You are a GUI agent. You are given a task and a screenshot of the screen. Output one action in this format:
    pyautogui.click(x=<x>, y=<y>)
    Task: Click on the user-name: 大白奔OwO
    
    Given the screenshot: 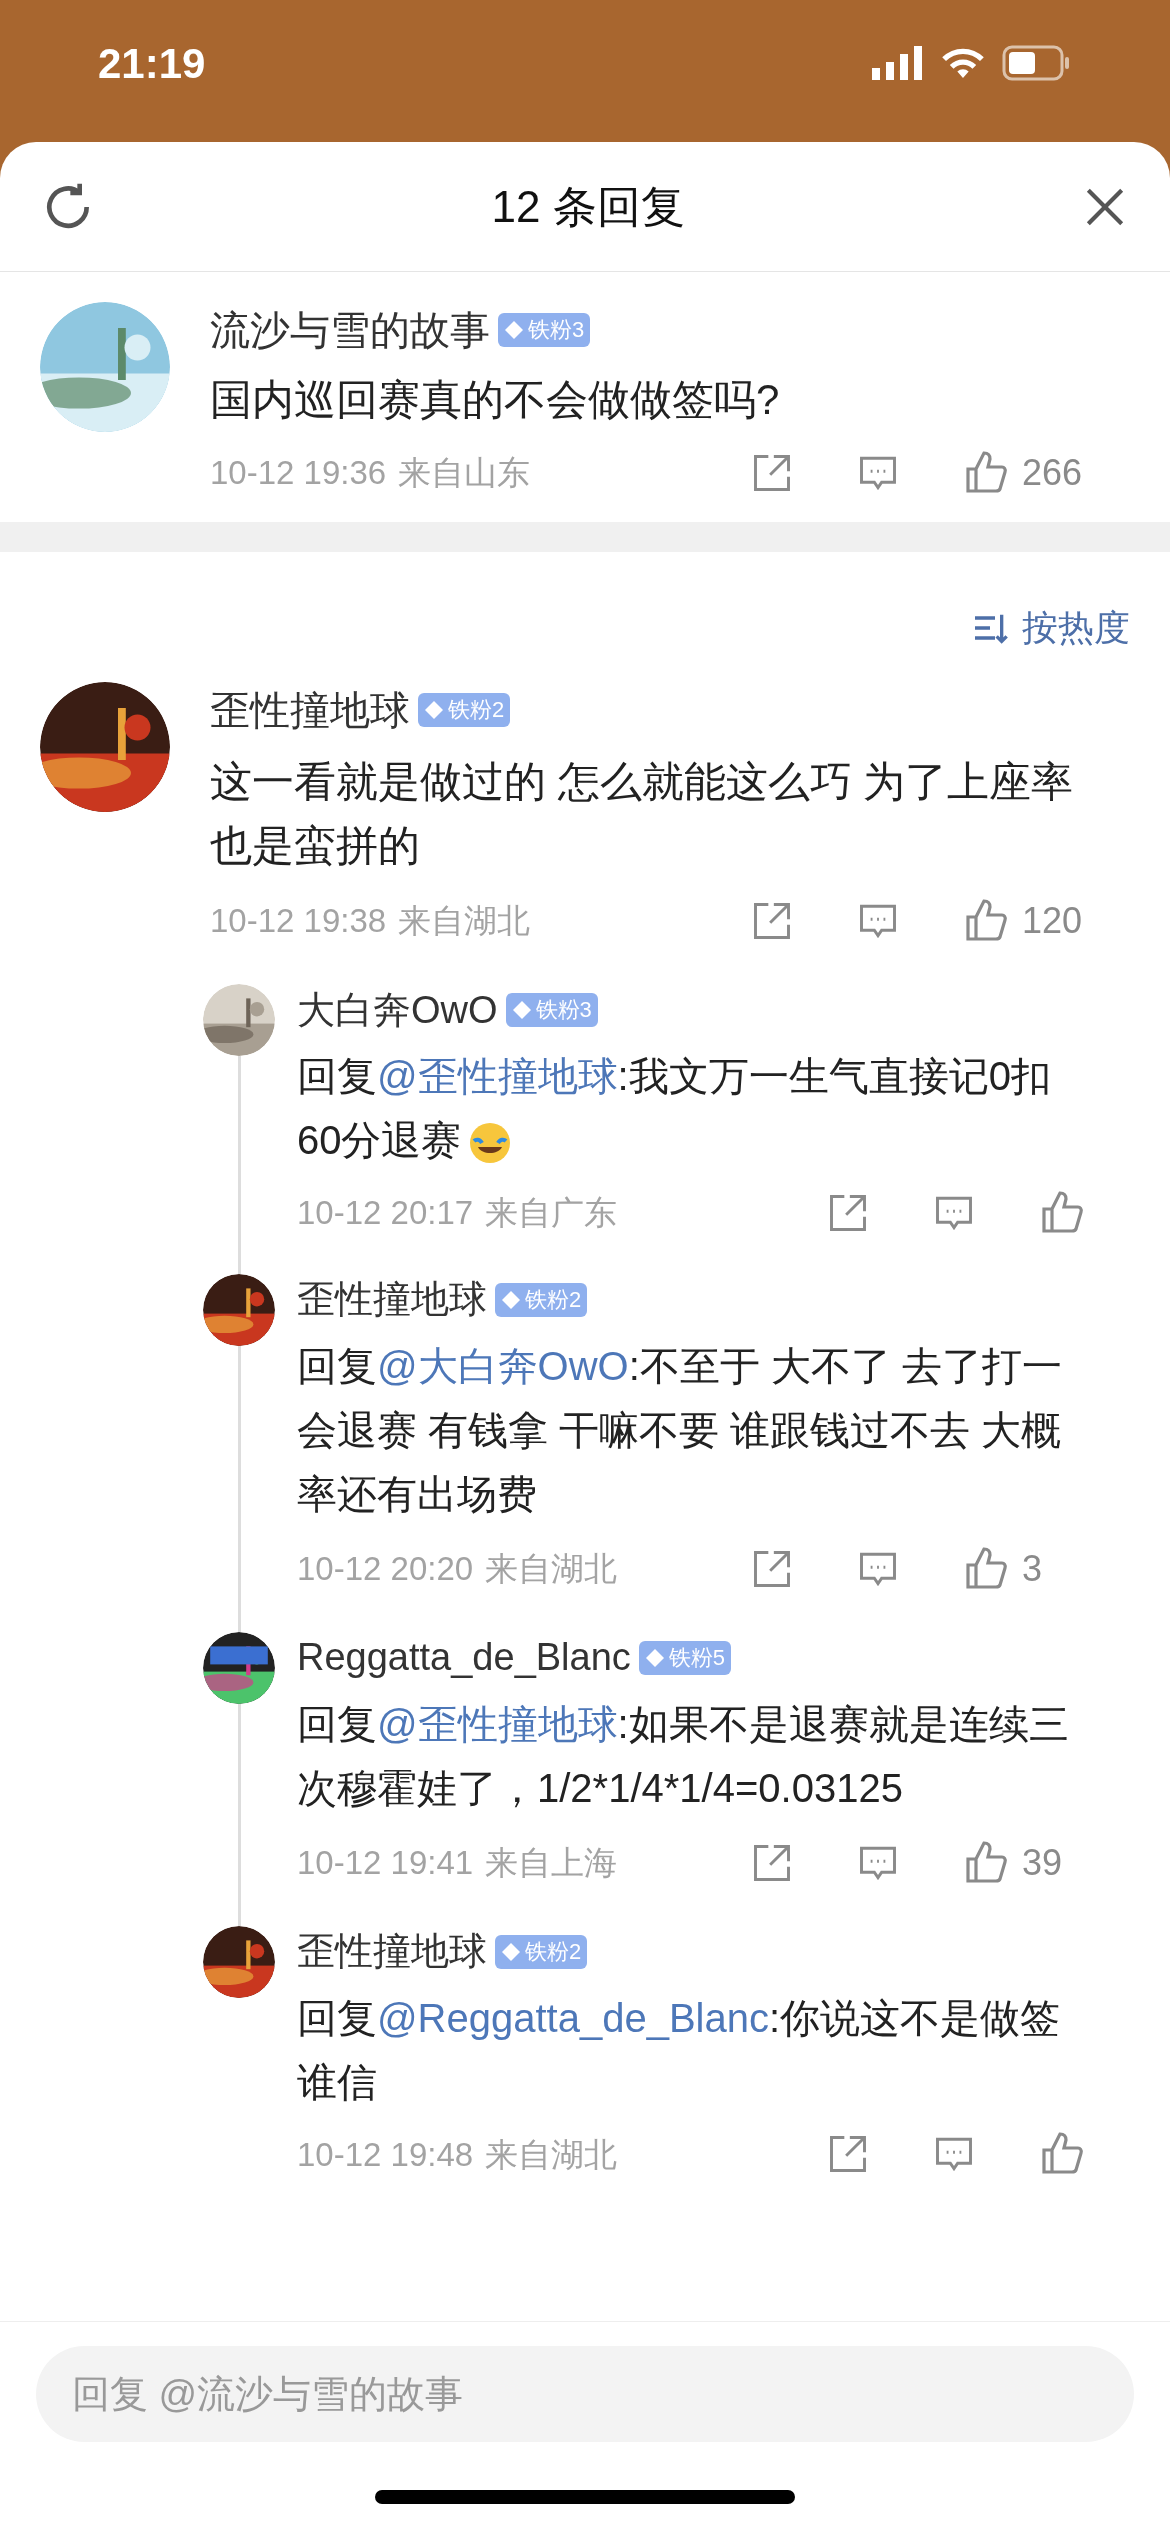 What is the action you would take?
    pyautogui.click(x=397, y=1010)
    